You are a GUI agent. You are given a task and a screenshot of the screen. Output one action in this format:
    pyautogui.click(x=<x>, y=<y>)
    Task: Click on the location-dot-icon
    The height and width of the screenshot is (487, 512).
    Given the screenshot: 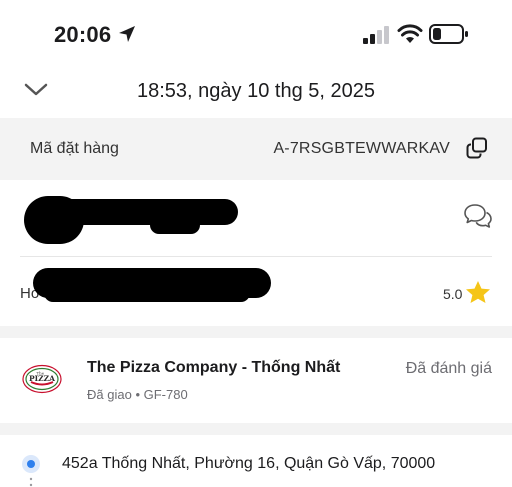 What is the action you would take?
    pyautogui.click(x=31, y=464)
    